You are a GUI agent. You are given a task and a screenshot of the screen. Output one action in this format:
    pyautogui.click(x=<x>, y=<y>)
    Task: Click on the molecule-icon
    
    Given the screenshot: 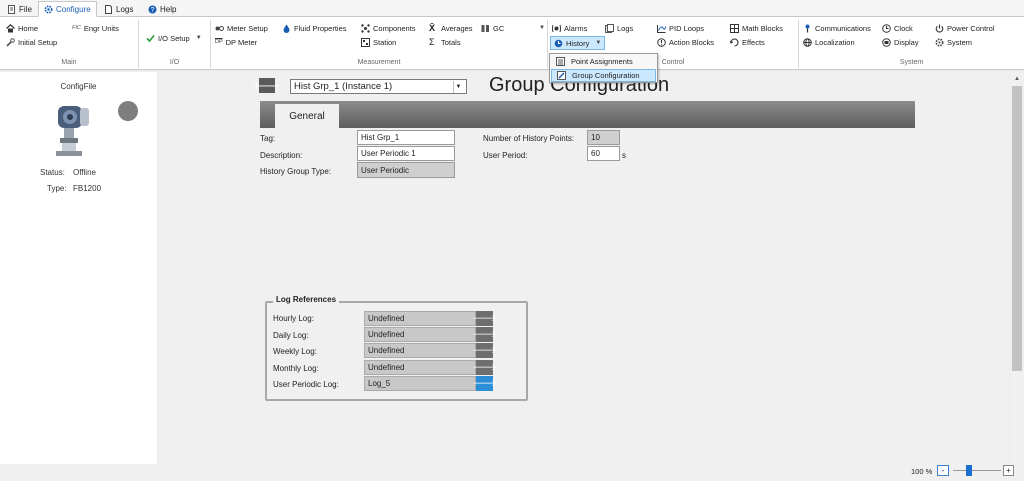 What is the action you would take?
    pyautogui.click(x=365, y=28)
    